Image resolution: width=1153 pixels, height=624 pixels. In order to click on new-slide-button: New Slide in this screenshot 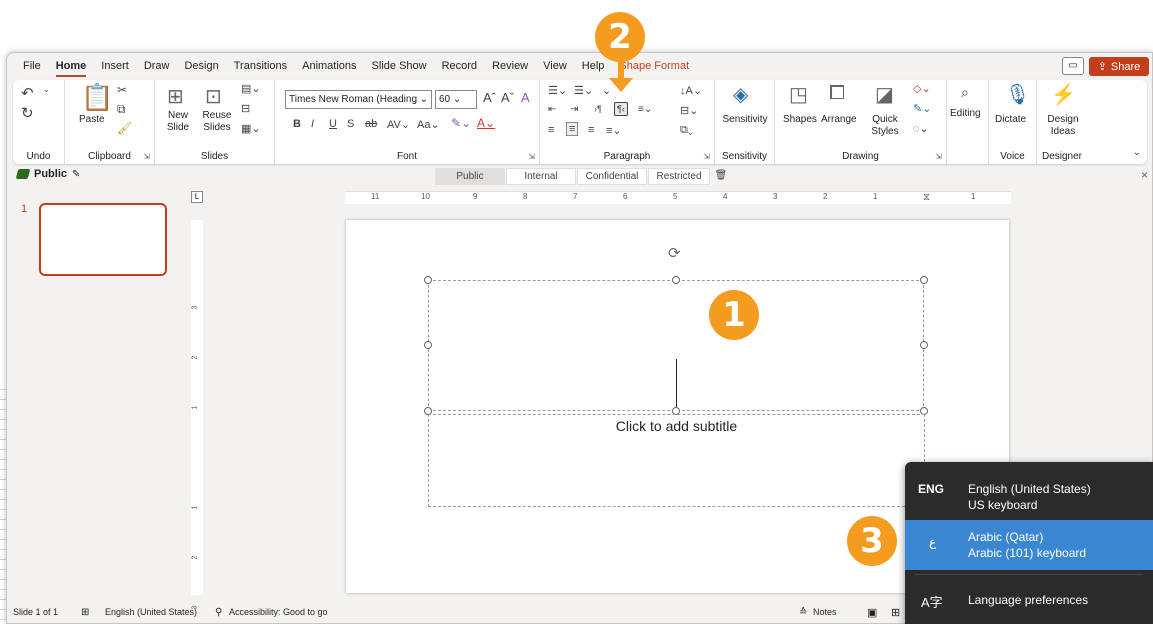, I will do `click(178, 122)`.